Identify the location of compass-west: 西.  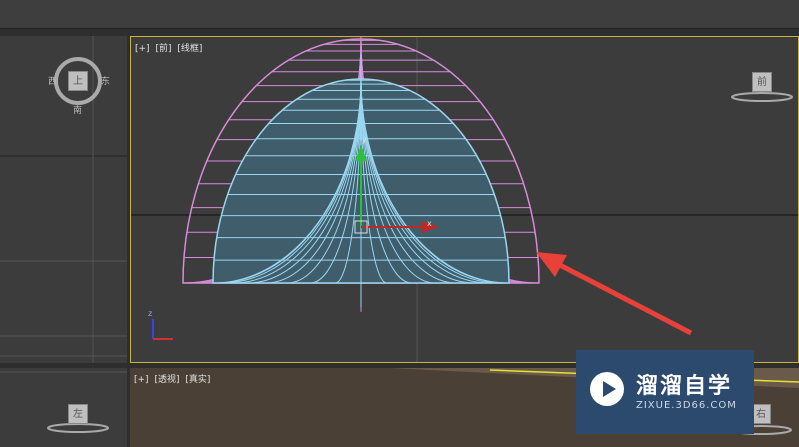
(53, 82).